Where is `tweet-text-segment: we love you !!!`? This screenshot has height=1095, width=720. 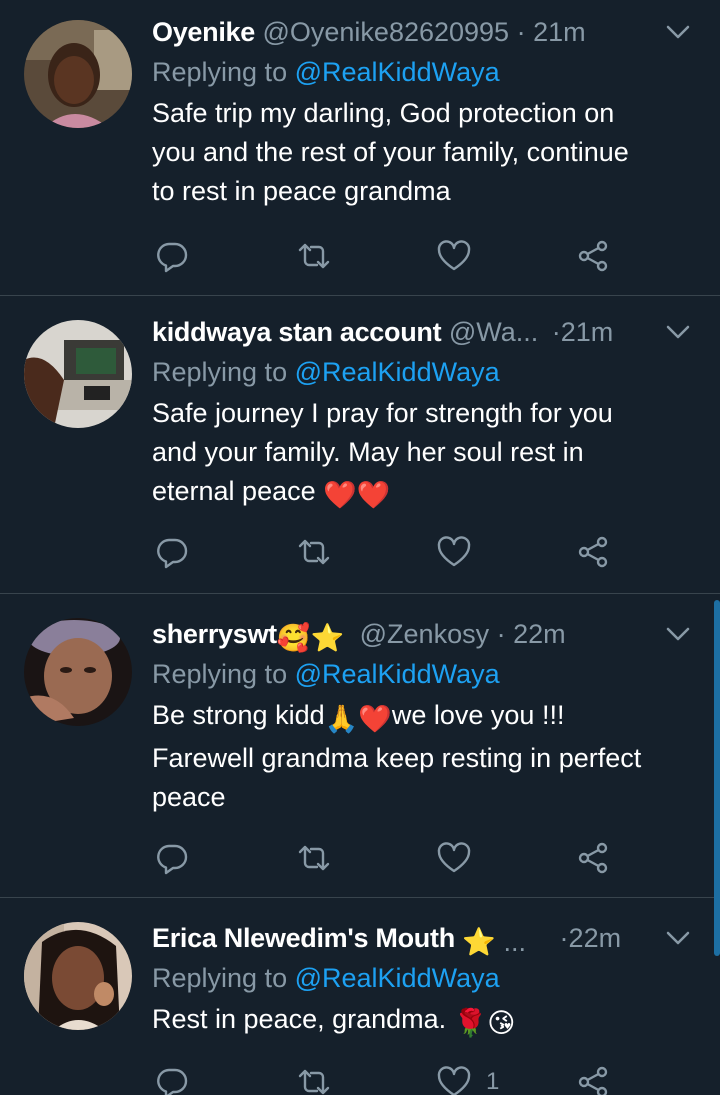 tweet-text-segment: we love you !!! is located at coordinates (478, 715).